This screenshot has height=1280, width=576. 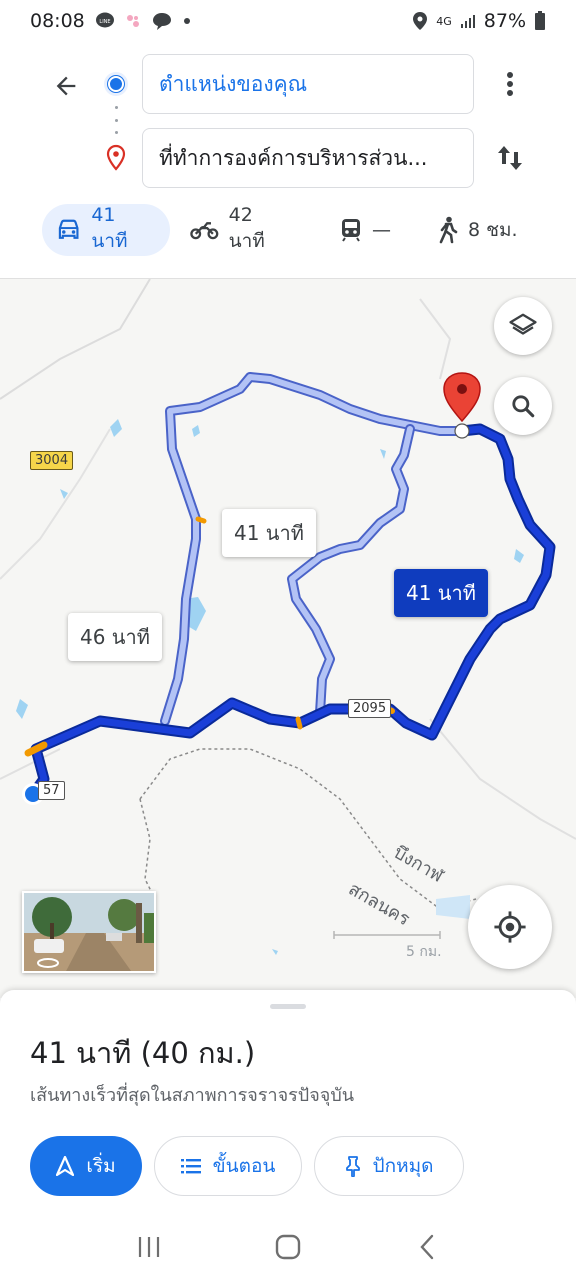 I want to click on scale-label: 5 กม., so click(x=424, y=952).